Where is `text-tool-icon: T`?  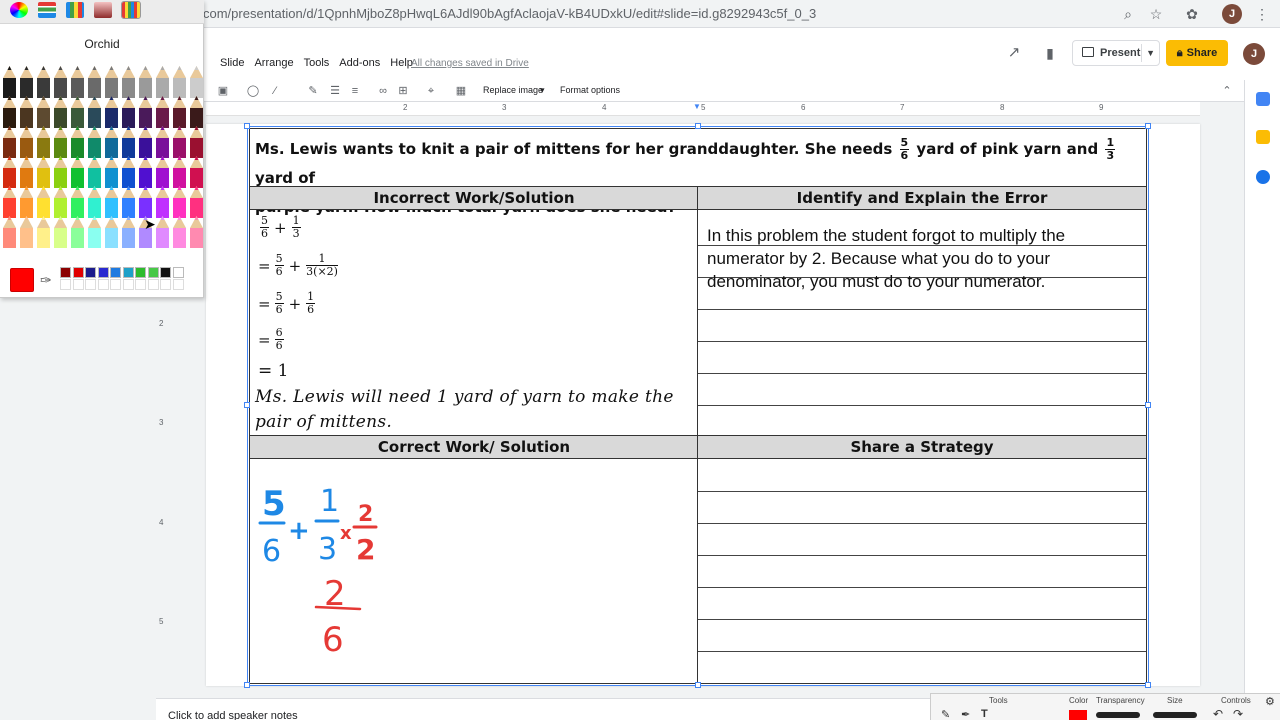
text-tool-icon: T is located at coordinates (984, 714).